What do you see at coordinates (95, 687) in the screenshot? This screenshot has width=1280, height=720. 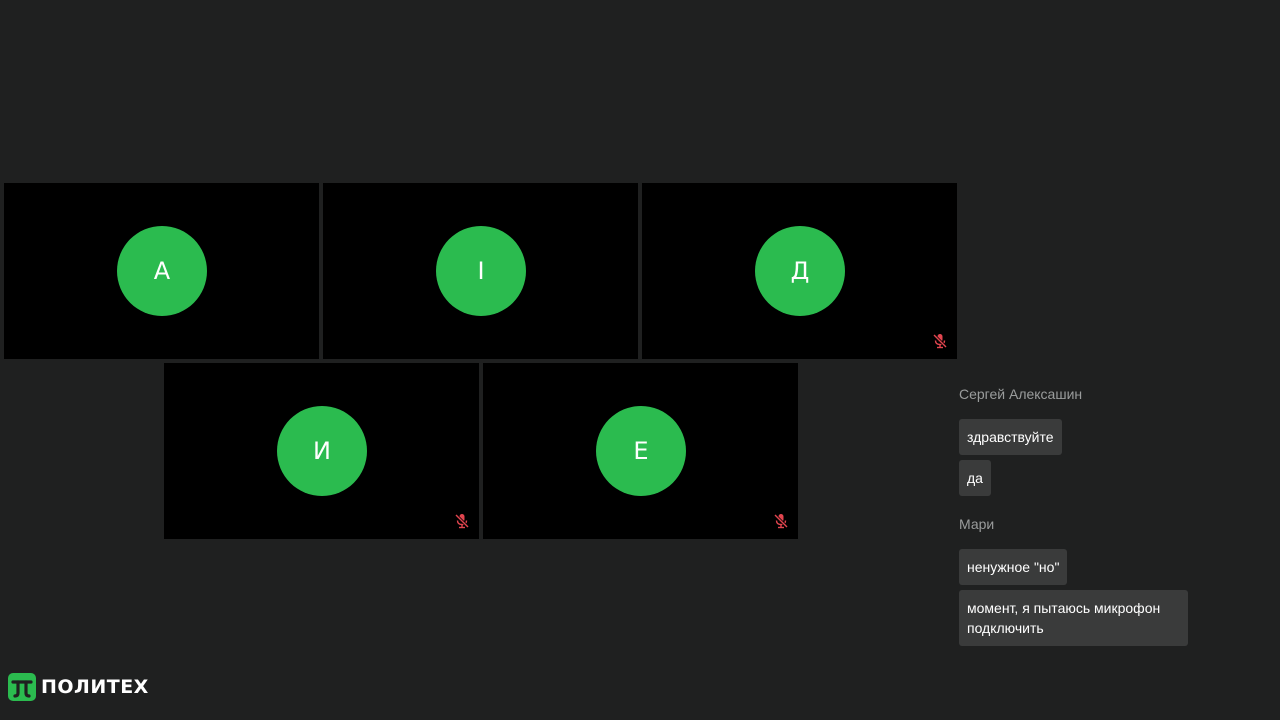 I see `brand-name: ПОЛИТЕХ` at bounding box center [95, 687].